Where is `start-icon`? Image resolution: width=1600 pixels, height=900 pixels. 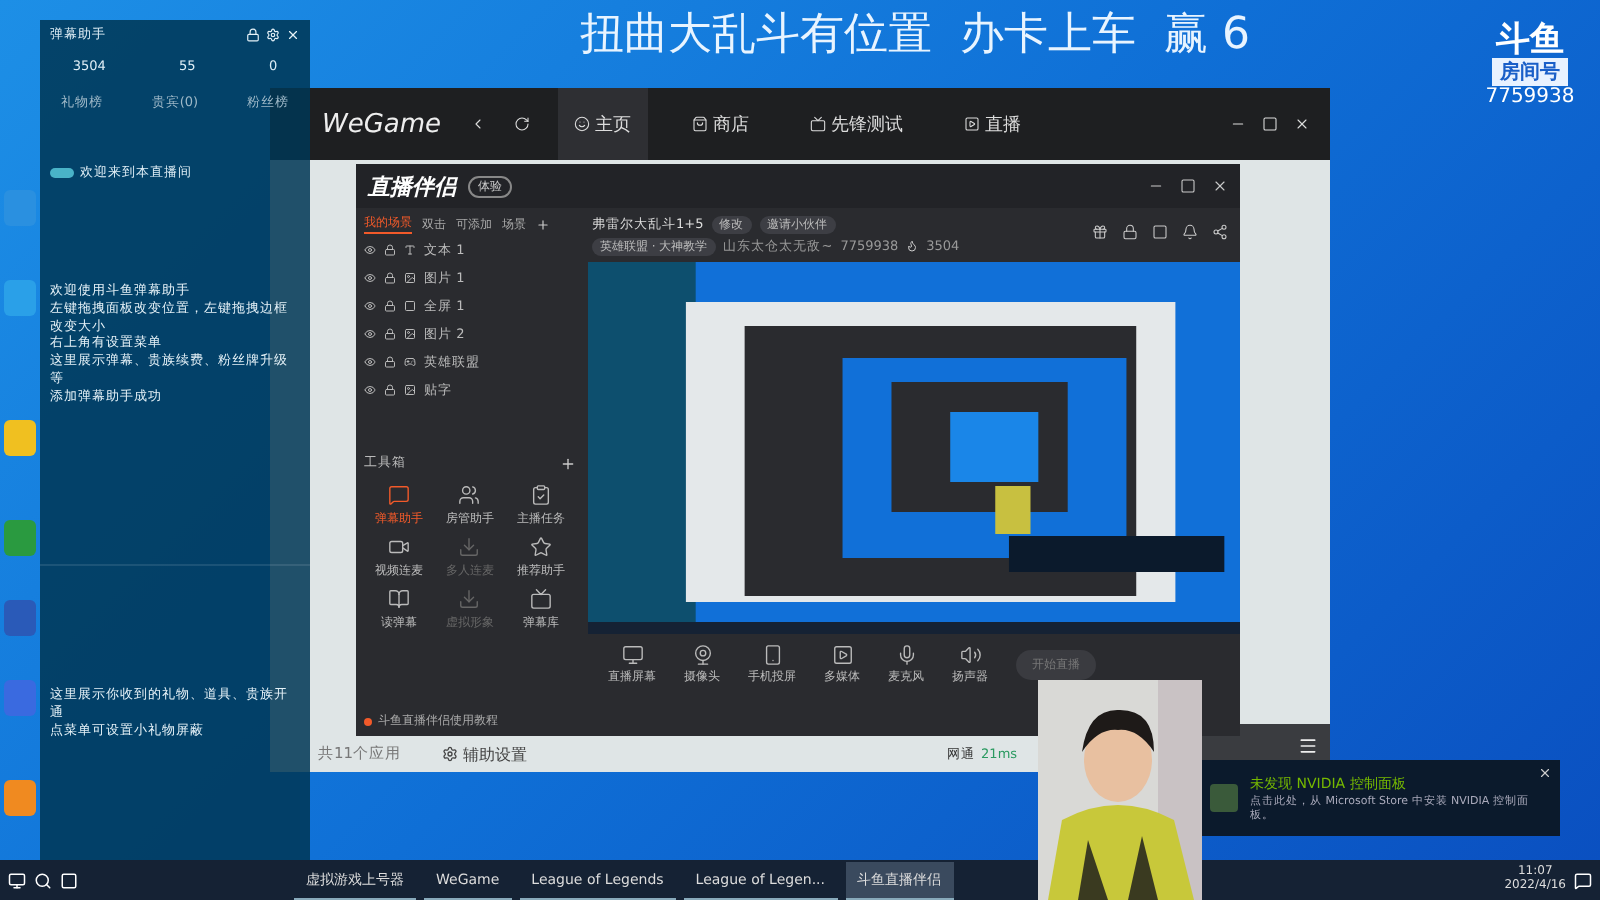 start-icon is located at coordinates (17, 880).